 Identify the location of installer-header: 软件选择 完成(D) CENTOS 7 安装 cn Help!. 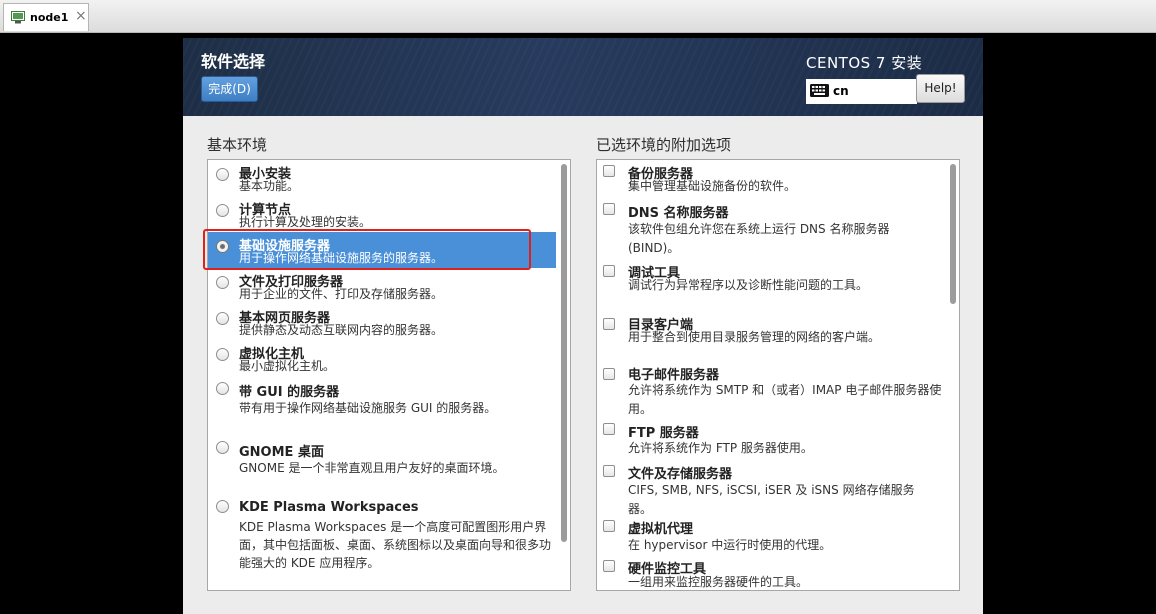
(583, 77).